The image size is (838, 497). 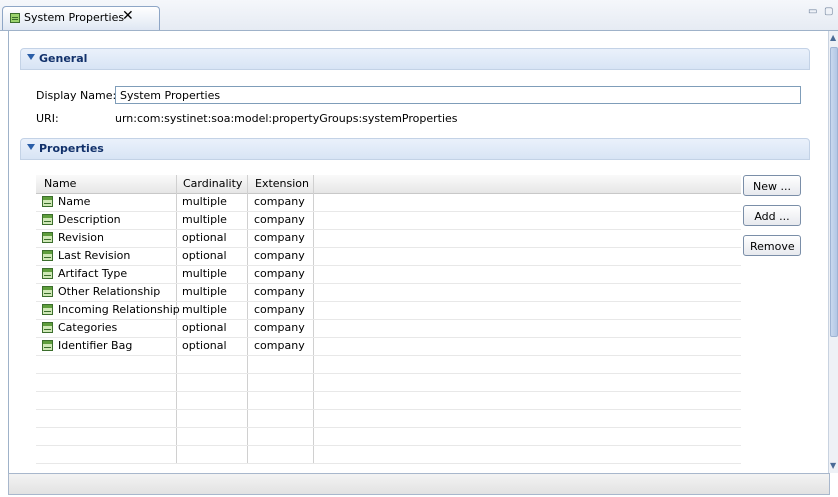 What do you see at coordinates (419, 15) in the screenshot?
I see `editor-tab-bar: System Properties ✕ ▭ ▢` at bounding box center [419, 15].